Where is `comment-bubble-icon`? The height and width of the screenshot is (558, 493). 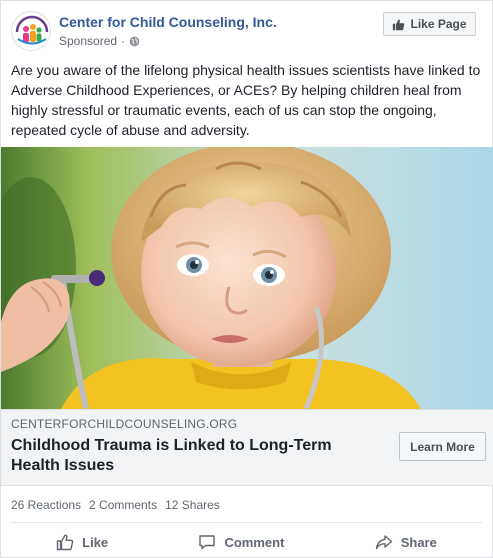 comment-bubble-icon is located at coordinates (207, 542).